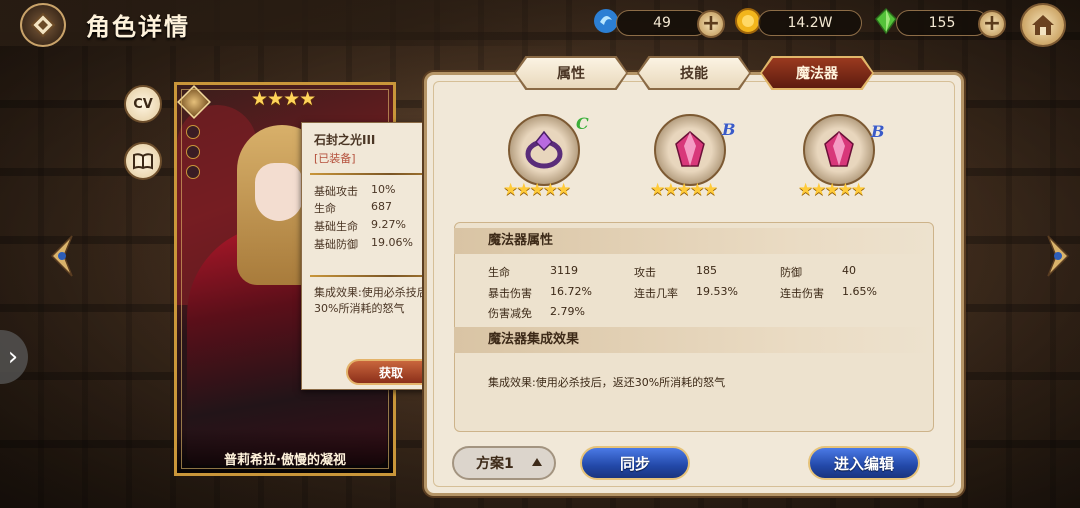 The height and width of the screenshot is (508, 1080). What do you see at coordinates (571, 291) in the screenshot?
I see `stat-value: 16.72%` at bounding box center [571, 291].